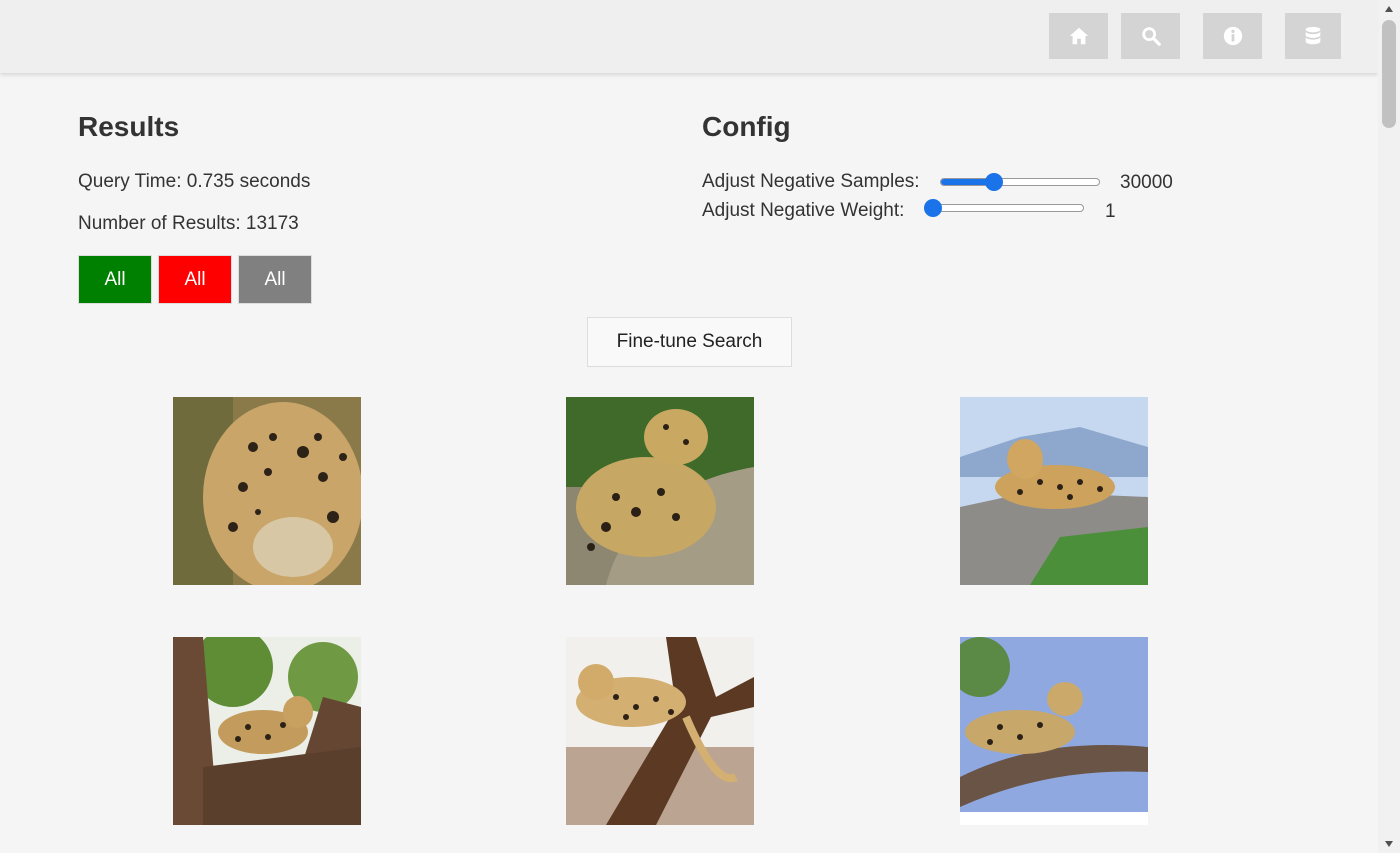 The image size is (1400, 853). Describe the element at coordinates (275, 279) in the screenshot. I see `filter-all-gray-button: All` at that location.